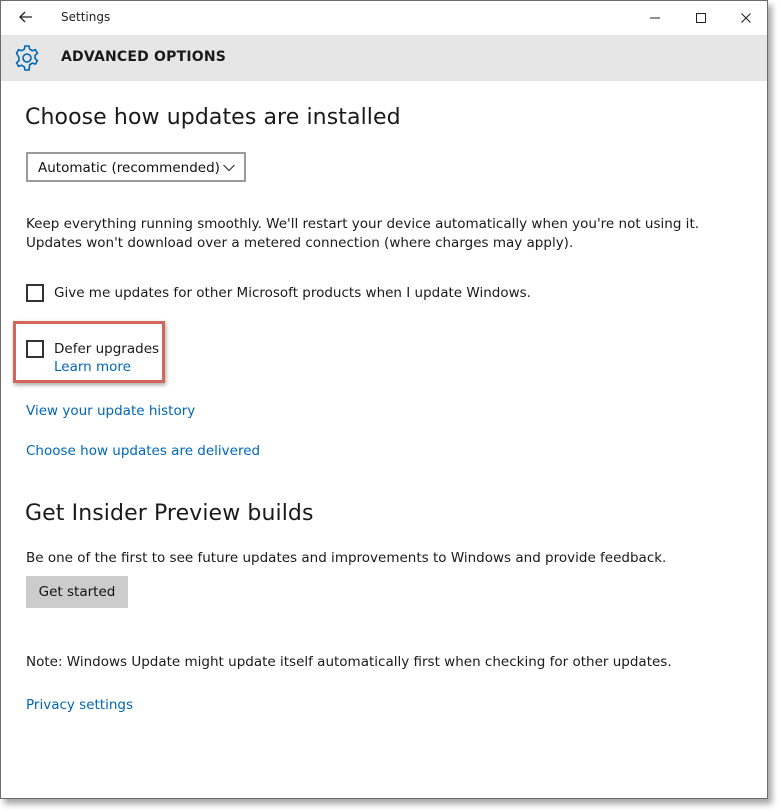 The width and height of the screenshot is (780, 811). I want to click on window-title: Settings, so click(86, 17).